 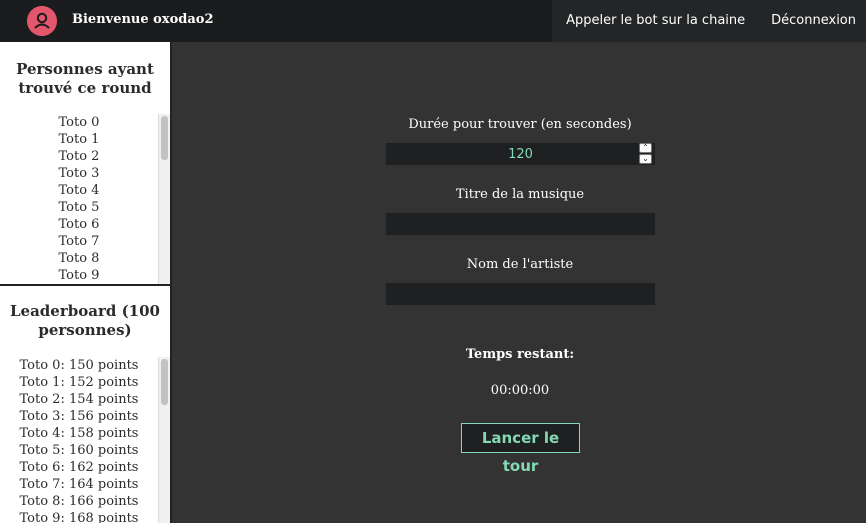 I want to click on duration-label: Durée pour trouver (en secondes), so click(x=520, y=124).